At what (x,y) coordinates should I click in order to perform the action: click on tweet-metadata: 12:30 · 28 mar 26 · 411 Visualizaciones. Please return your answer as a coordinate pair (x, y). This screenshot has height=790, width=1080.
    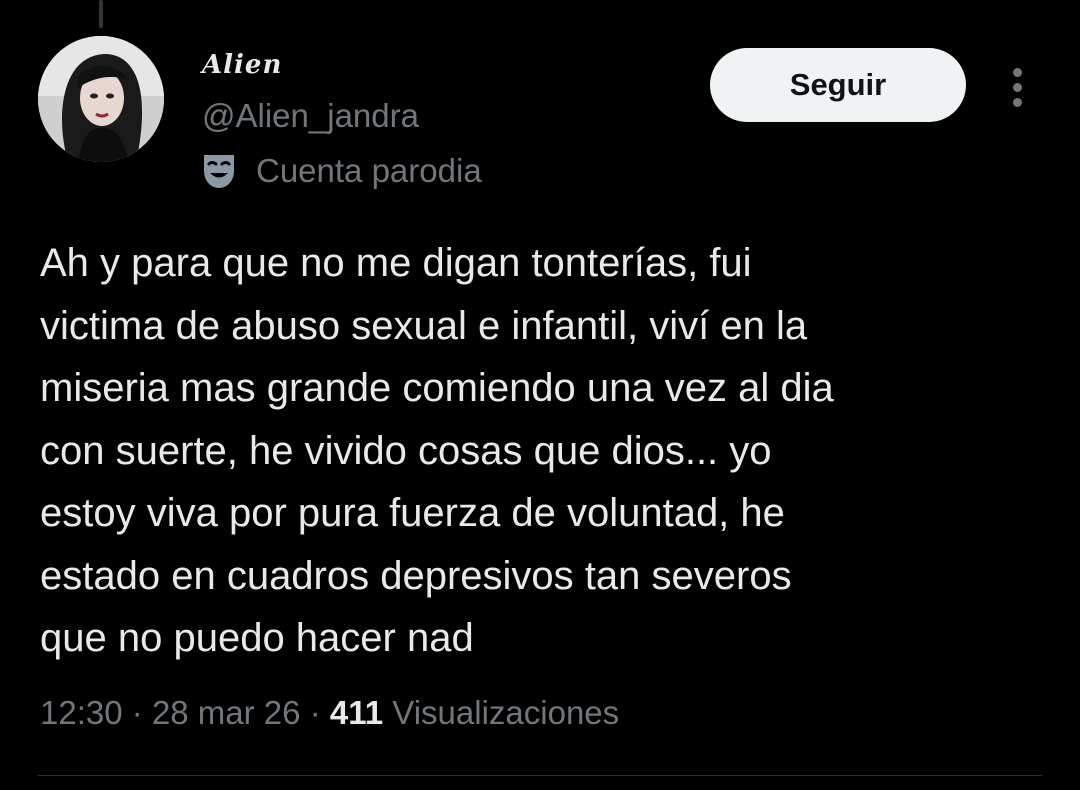
    Looking at the image, I should click on (329, 713).